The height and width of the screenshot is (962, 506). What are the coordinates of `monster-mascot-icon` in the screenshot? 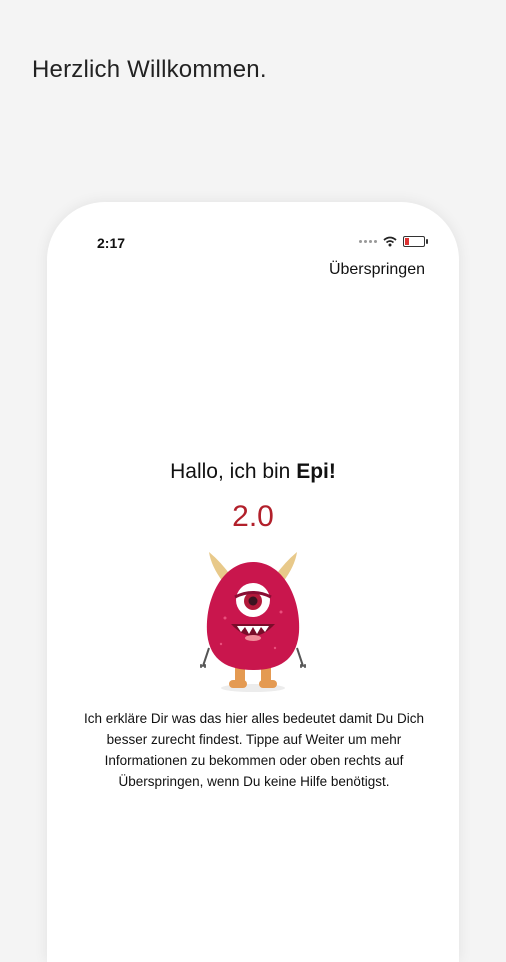 It's located at (253, 622).